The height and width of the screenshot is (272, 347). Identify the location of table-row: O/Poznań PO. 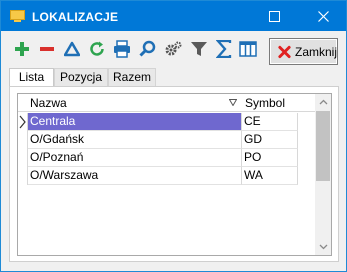
(166, 158).